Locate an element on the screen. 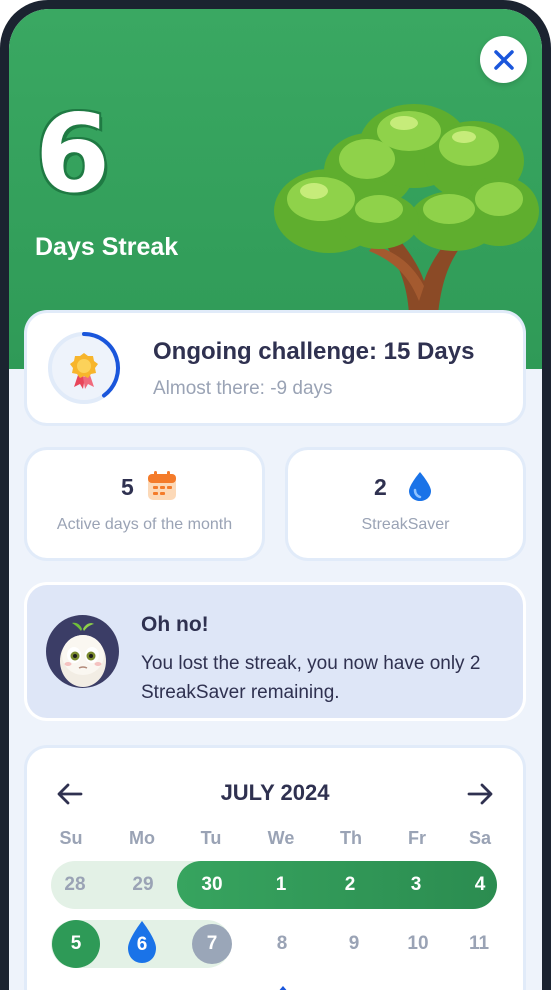  calendar-month-title: JULY 2024 is located at coordinates (275, 792).